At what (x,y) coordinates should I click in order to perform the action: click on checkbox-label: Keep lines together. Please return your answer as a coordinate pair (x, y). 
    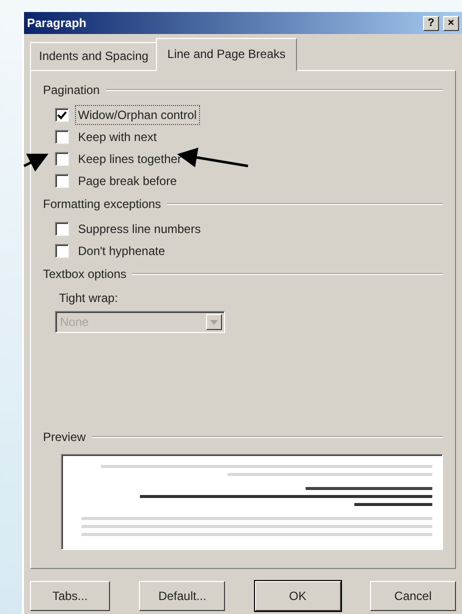
    Looking at the image, I should click on (129, 159).